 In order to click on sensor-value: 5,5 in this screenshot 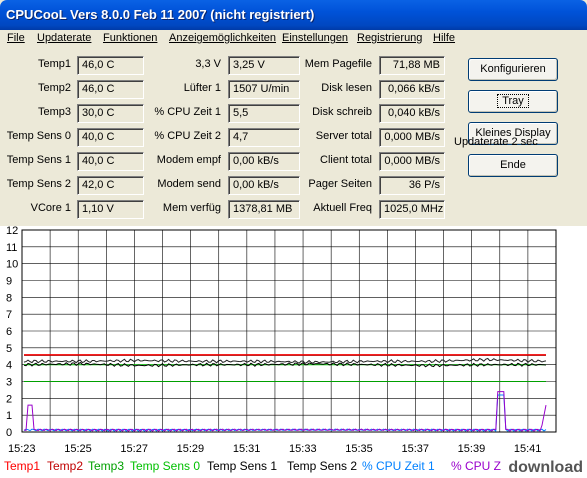, I will do `click(264, 113)`.